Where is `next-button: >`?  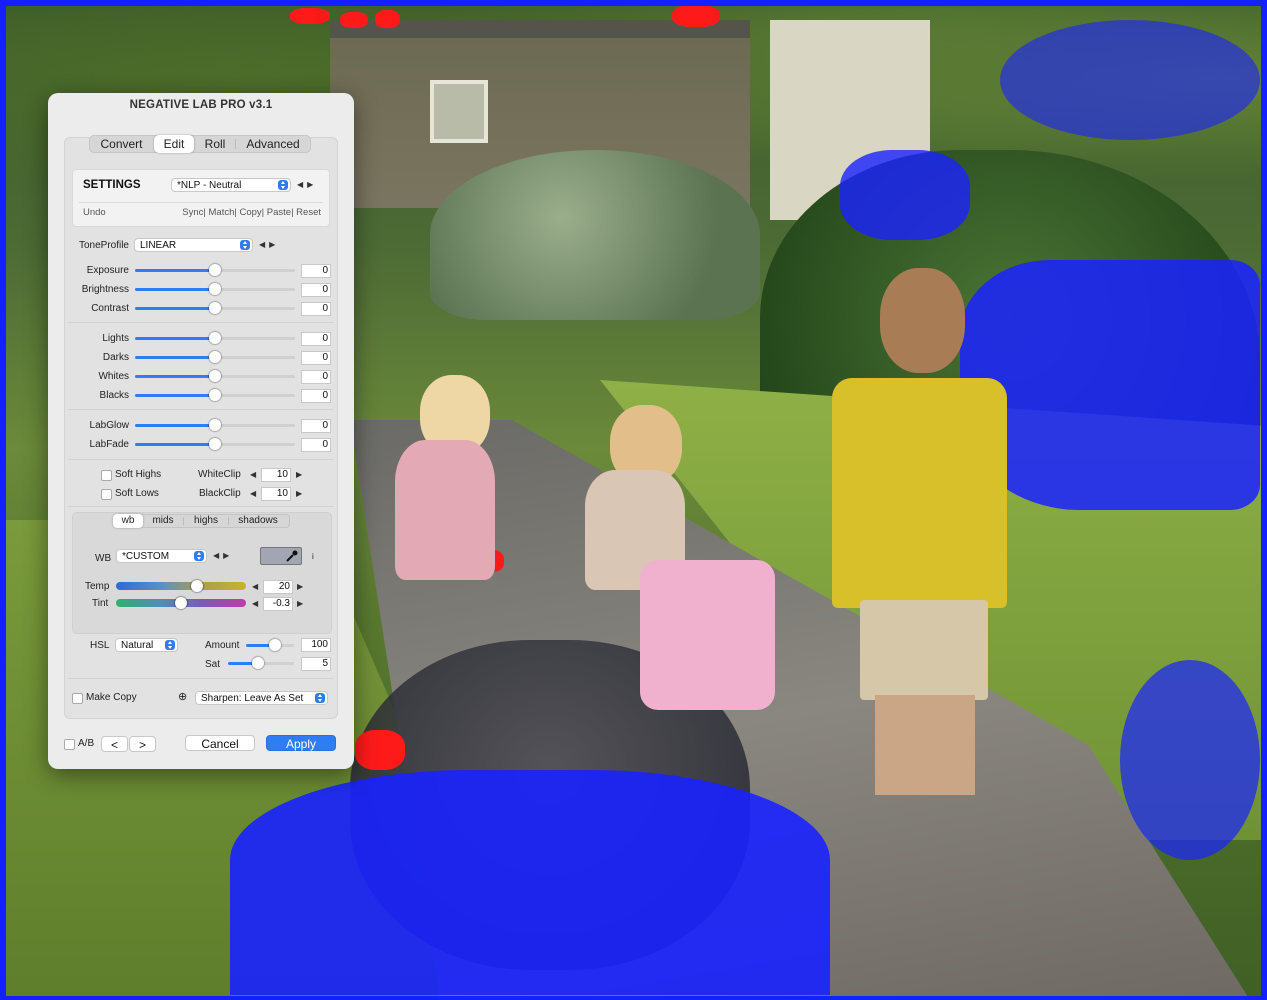
next-button: > is located at coordinates (142, 744).